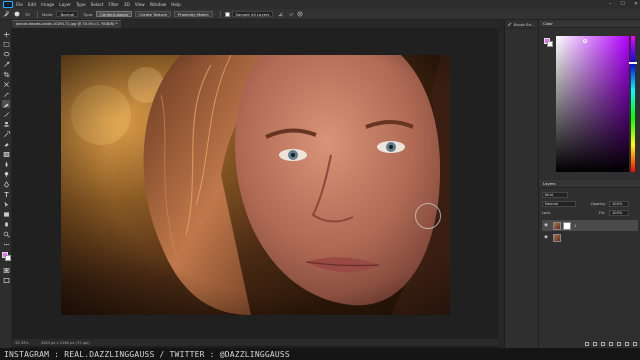 This screenshot has height=360, width=640. I want to click on zoom-level: 33.33%, so click(22, 343).